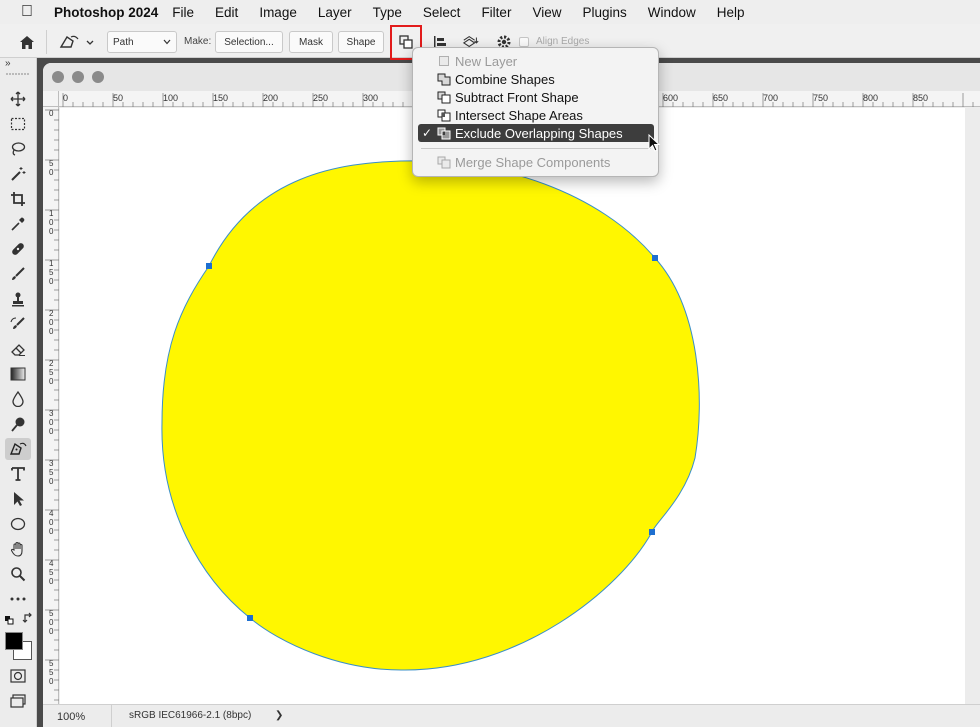 This screenshot has height=727, width=980. What do you see at coordinates (18, 99) in the screenshot?
I see `move-tool-icon` at bounding box center [18, 99].